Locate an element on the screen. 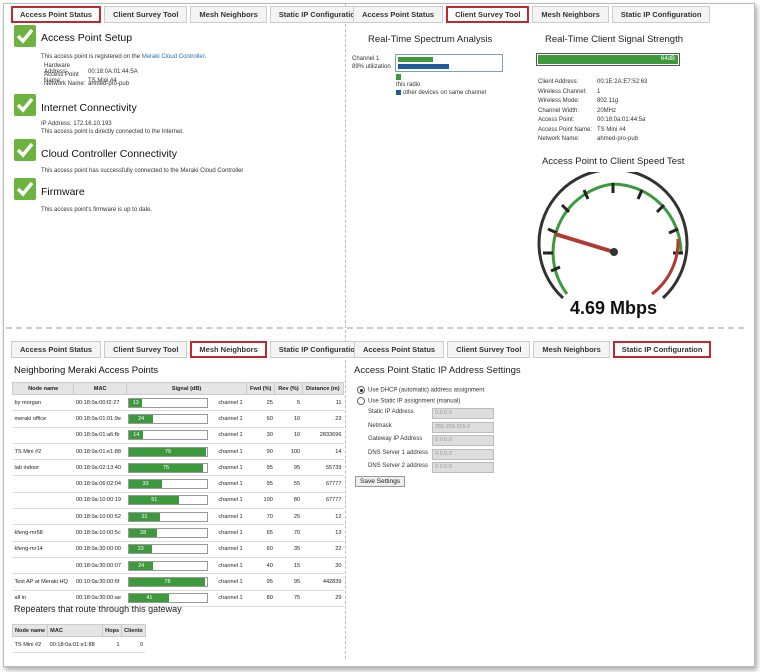 The width and height of the screenshot is (760, 672). client-info-label: Network Name: is located at coordinates (559, 139).